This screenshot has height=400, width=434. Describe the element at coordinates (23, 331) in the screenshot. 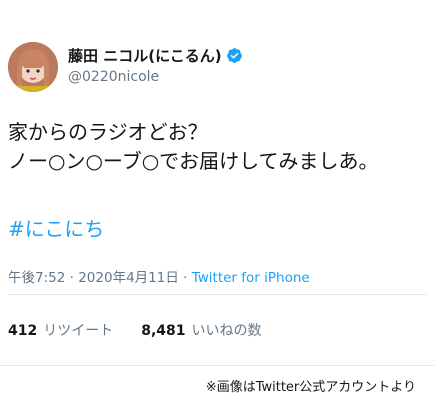

I see `retweets-count: 412` at that location.